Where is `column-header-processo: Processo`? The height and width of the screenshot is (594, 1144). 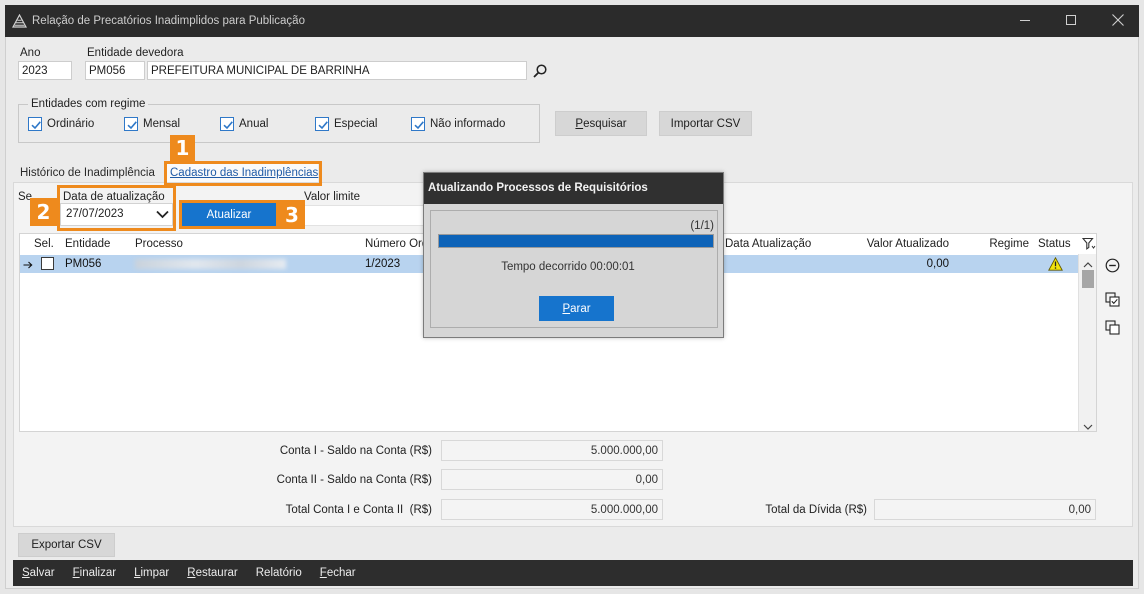 column-header-processo: Processo is located at coordinates (159, 244).